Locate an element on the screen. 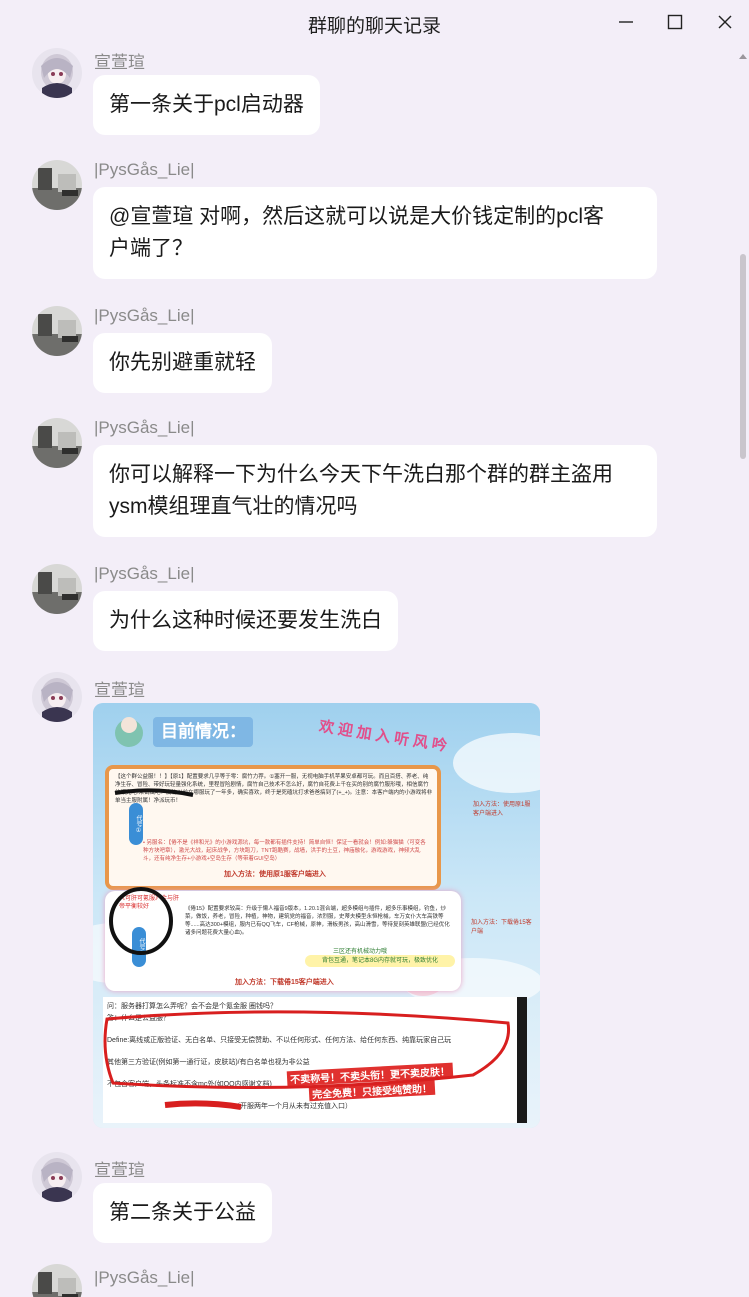 The width and height of the screenshot is (749, 1297). message-text: 你可以解释一下为什么今天下午洗白那个群的群主盗用 is located at coordinates (361, 474).